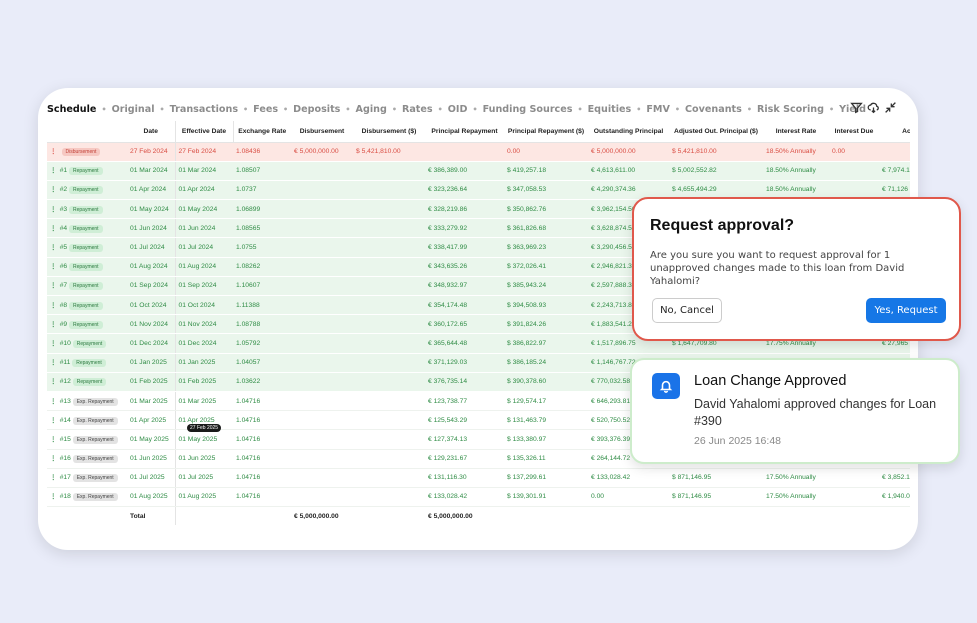 This screenshot has height=623, width=977. What do you see at coordinates (796, 152) in the screenshot?
I see `cell-ir: 18.50% Annually` at bounding box center [796, 152].